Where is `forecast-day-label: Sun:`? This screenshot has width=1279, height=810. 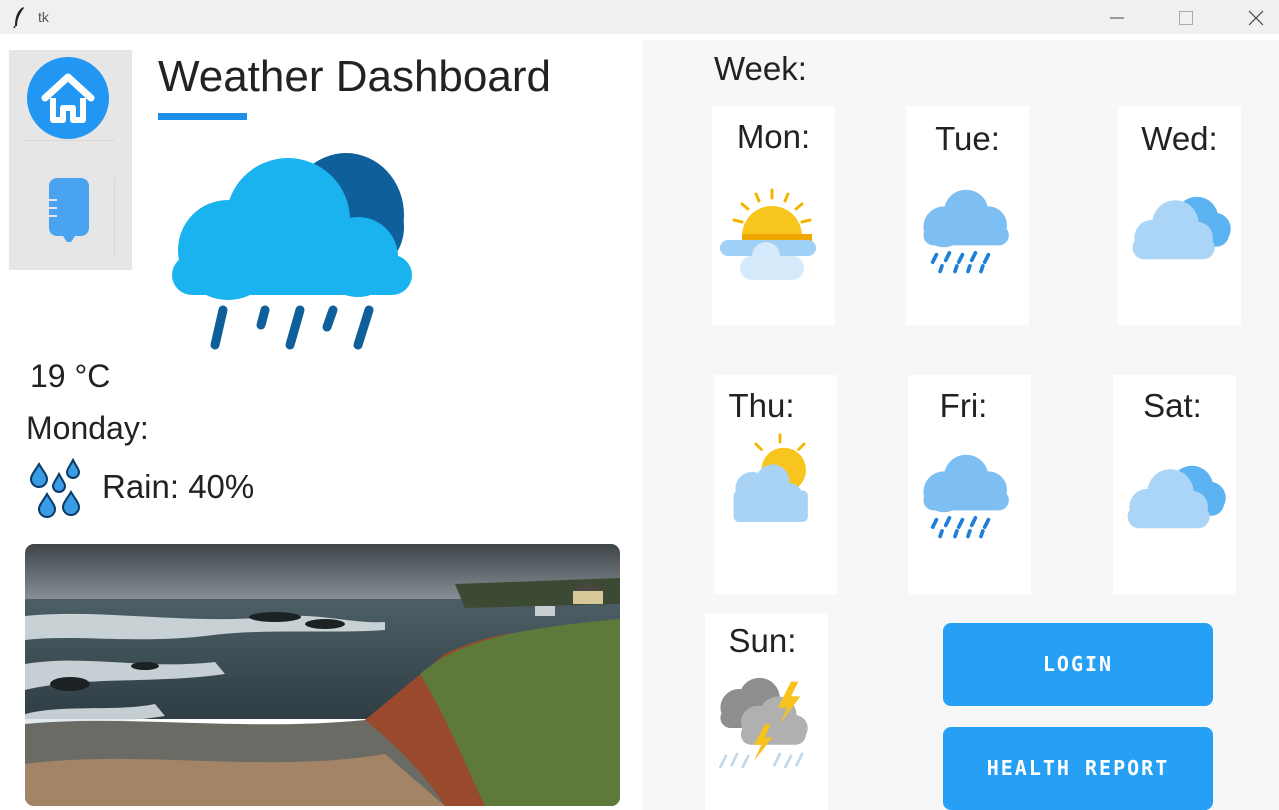
forecast-day-label: Sun: is located at coordinates (762, 640).